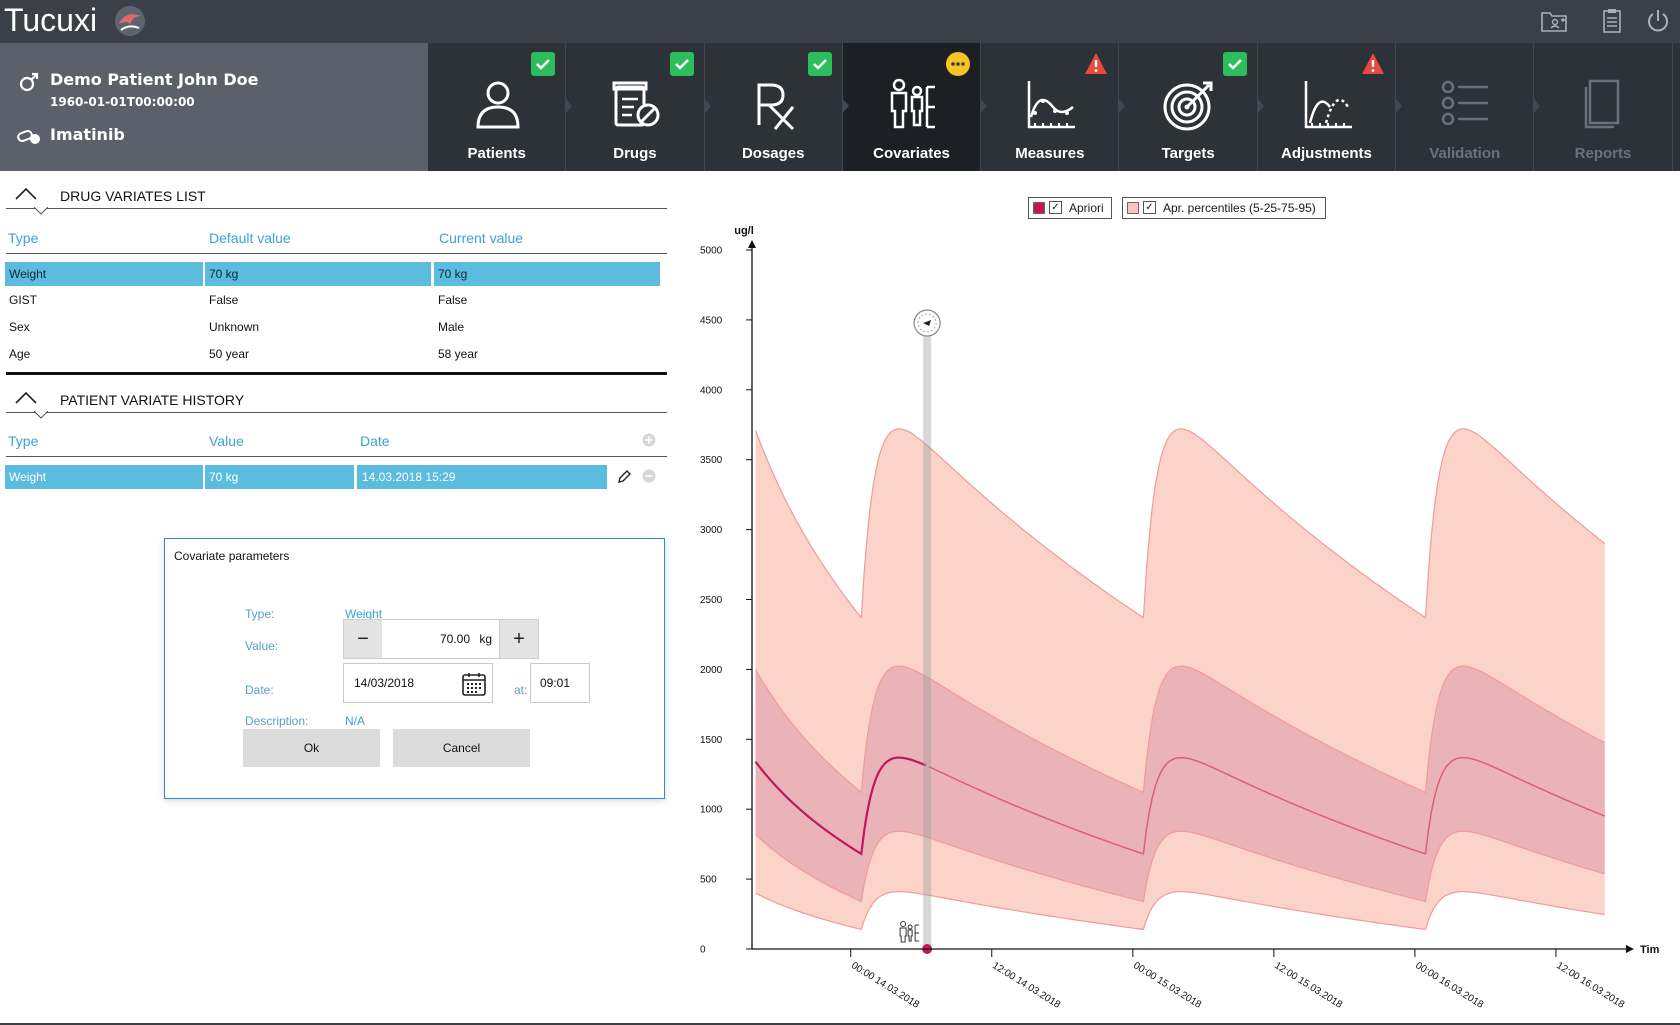  What do you see at coordinates (624, 477) in the screenshot?
I see `edit-pencil-icon` at bounding box center [624, 477].